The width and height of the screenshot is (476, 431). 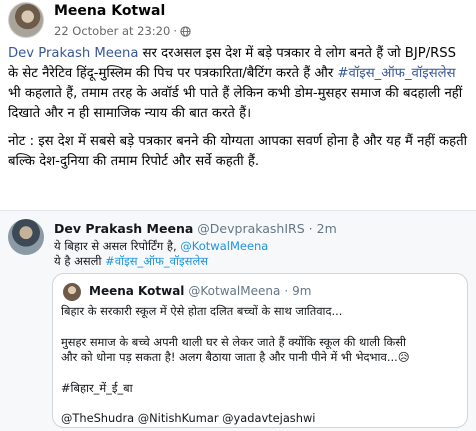 I want to click on tweet-time: 2m, so click(x=327, y=228).